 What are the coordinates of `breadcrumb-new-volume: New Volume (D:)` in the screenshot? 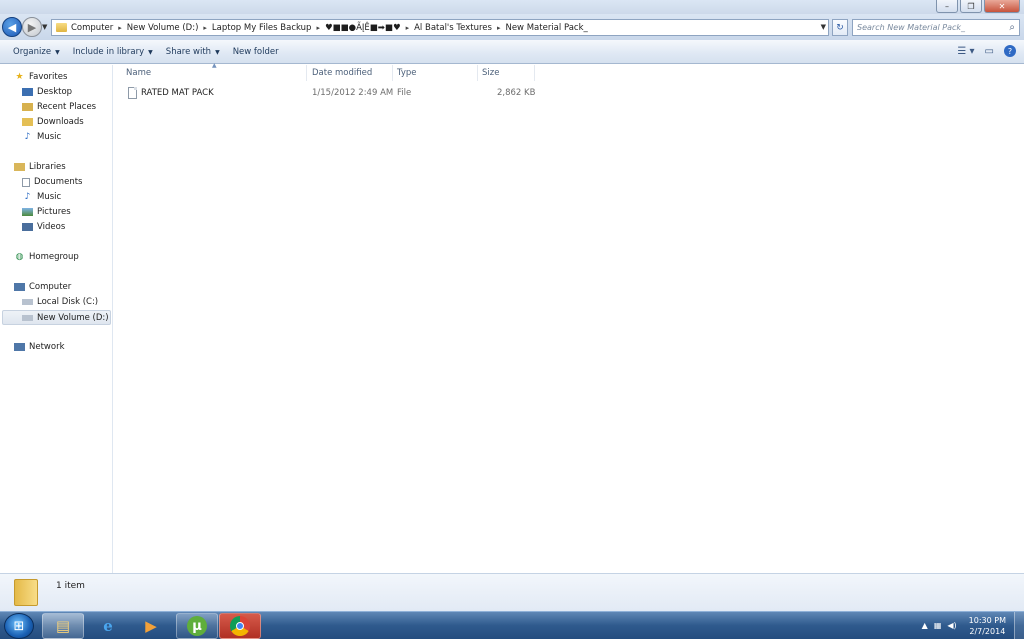 It's located at (163, 28).